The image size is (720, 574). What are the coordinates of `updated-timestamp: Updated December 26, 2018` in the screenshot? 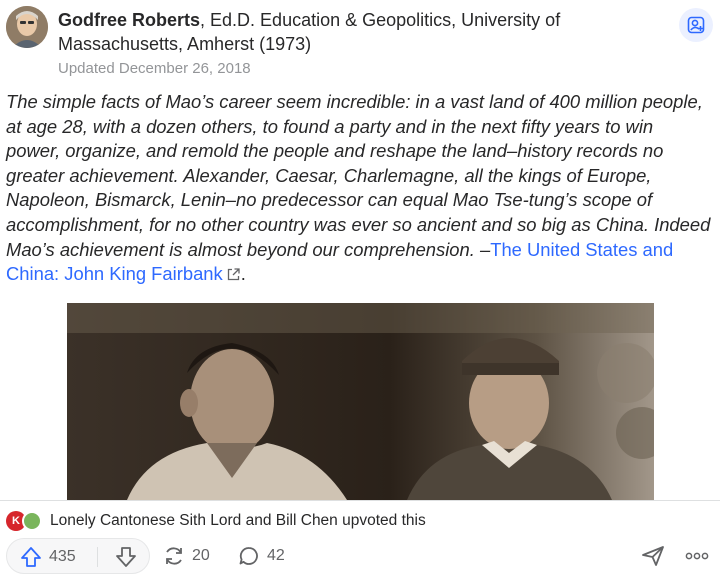 It's located at (154, 68).